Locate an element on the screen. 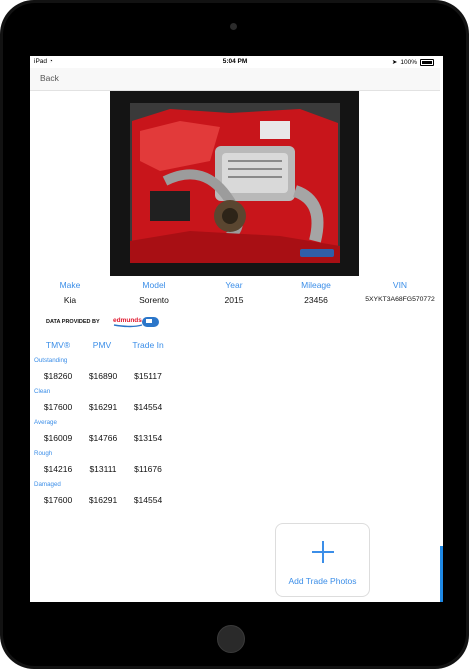 The height and width of the screenshot is (669, 469). condition-clean: Clean is located at coordinates (42, 391).